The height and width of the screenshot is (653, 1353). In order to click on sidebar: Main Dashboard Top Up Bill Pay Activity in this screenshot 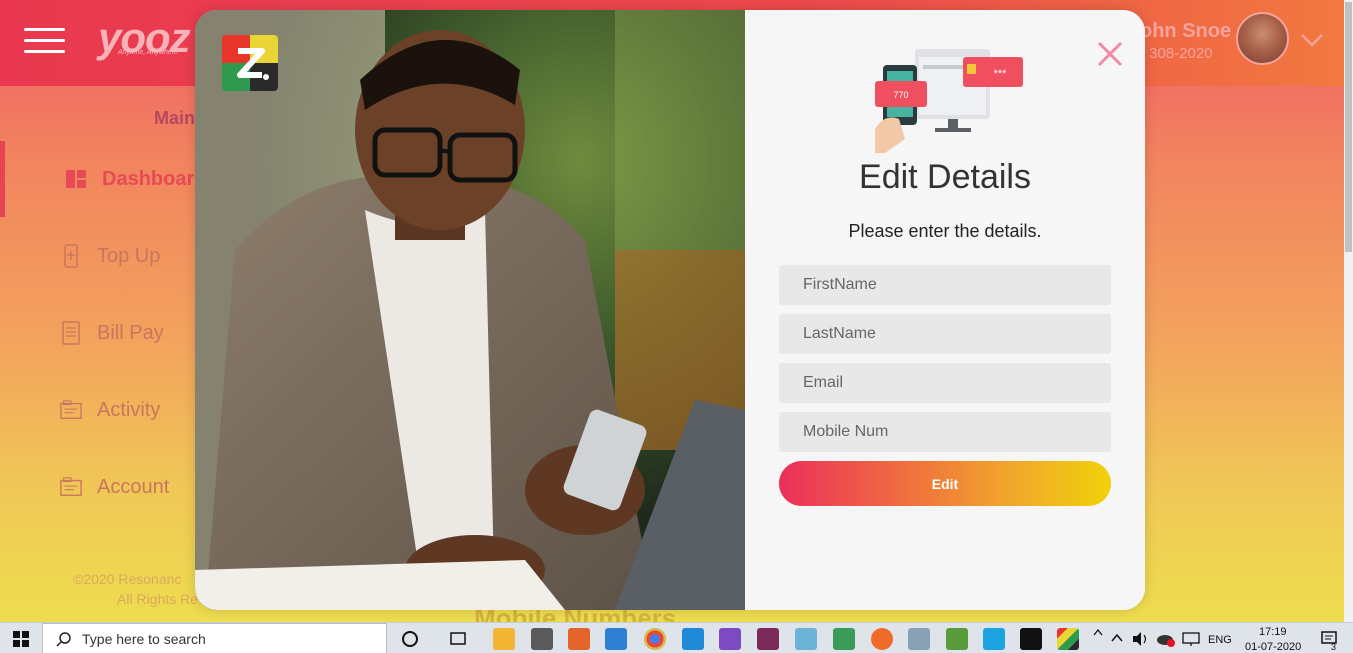, I will do `click(103, 354)`.